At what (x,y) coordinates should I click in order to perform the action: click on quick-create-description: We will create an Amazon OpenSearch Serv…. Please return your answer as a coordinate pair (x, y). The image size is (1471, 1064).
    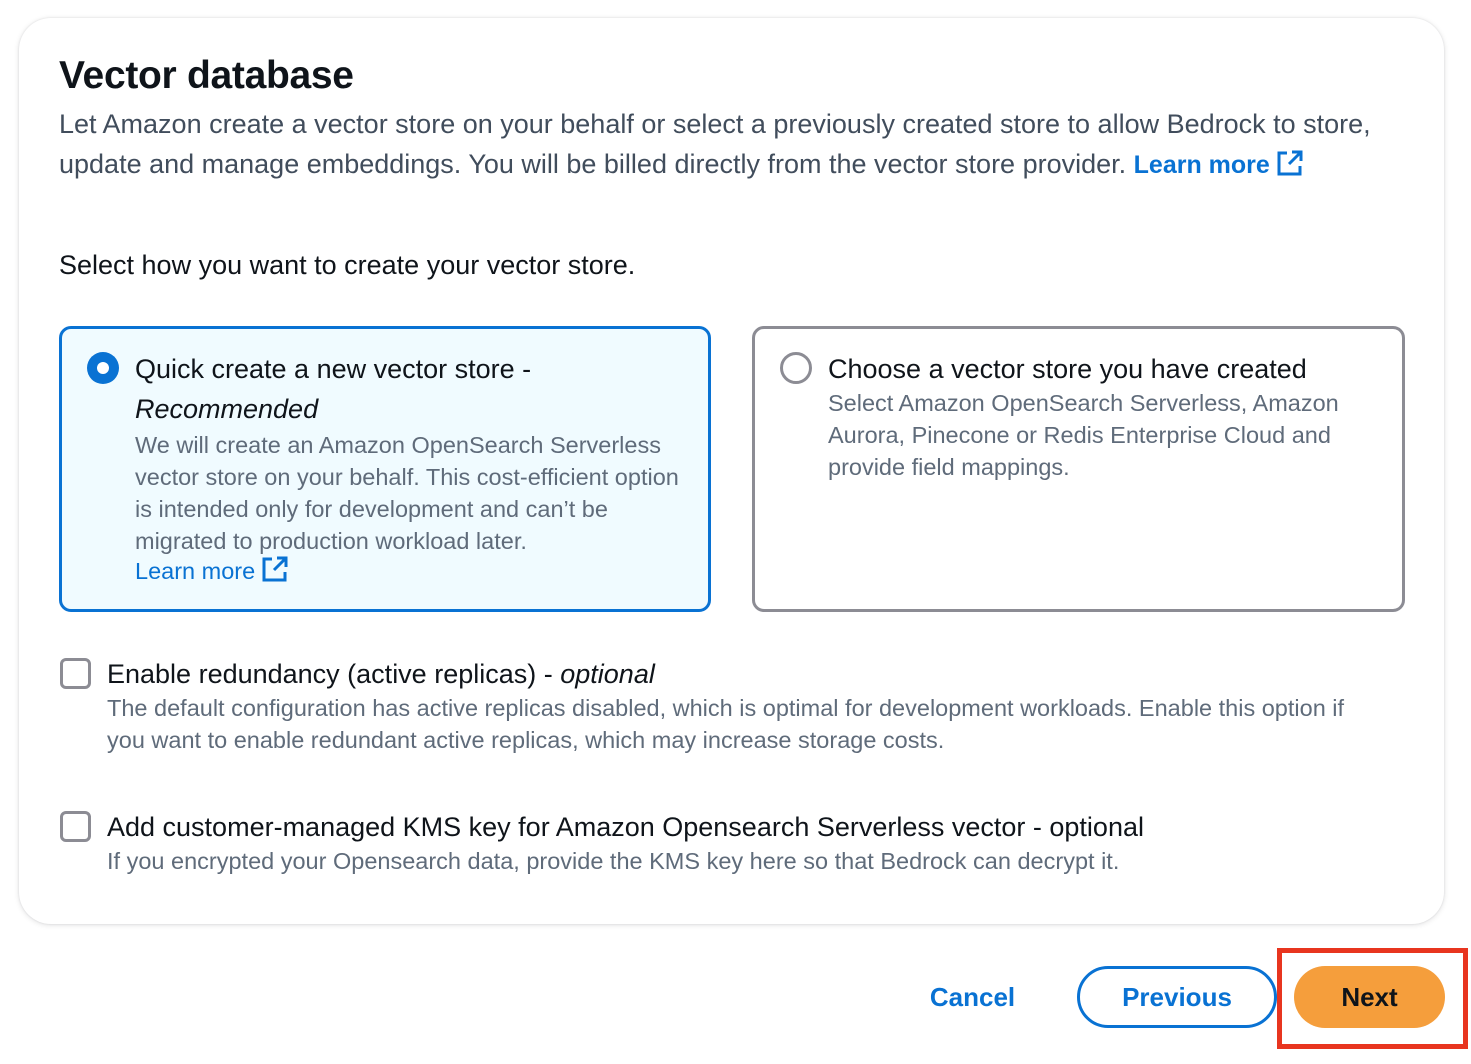
    Looking at the image, I should click on (407, 493).